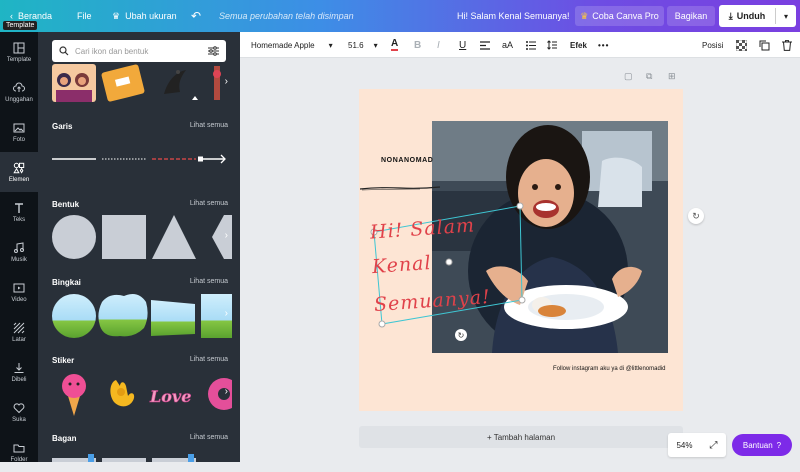  Describe the element at coordinates (209, 437) in the screenshot. I see `see-all-charts: Lihat semua` at that location.